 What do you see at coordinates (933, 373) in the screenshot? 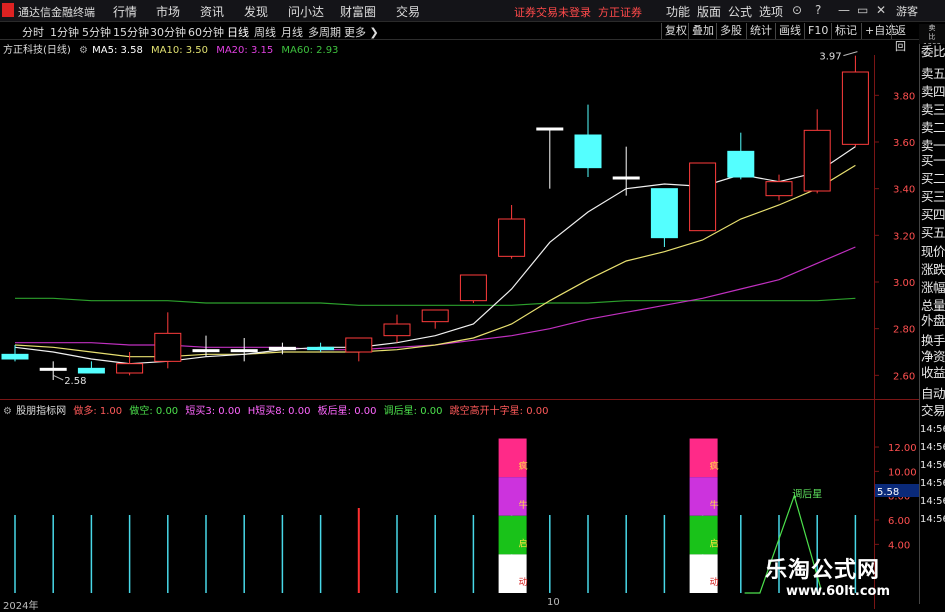
I see `panel-label-earning: 收益` at bounding box center [933, 373].